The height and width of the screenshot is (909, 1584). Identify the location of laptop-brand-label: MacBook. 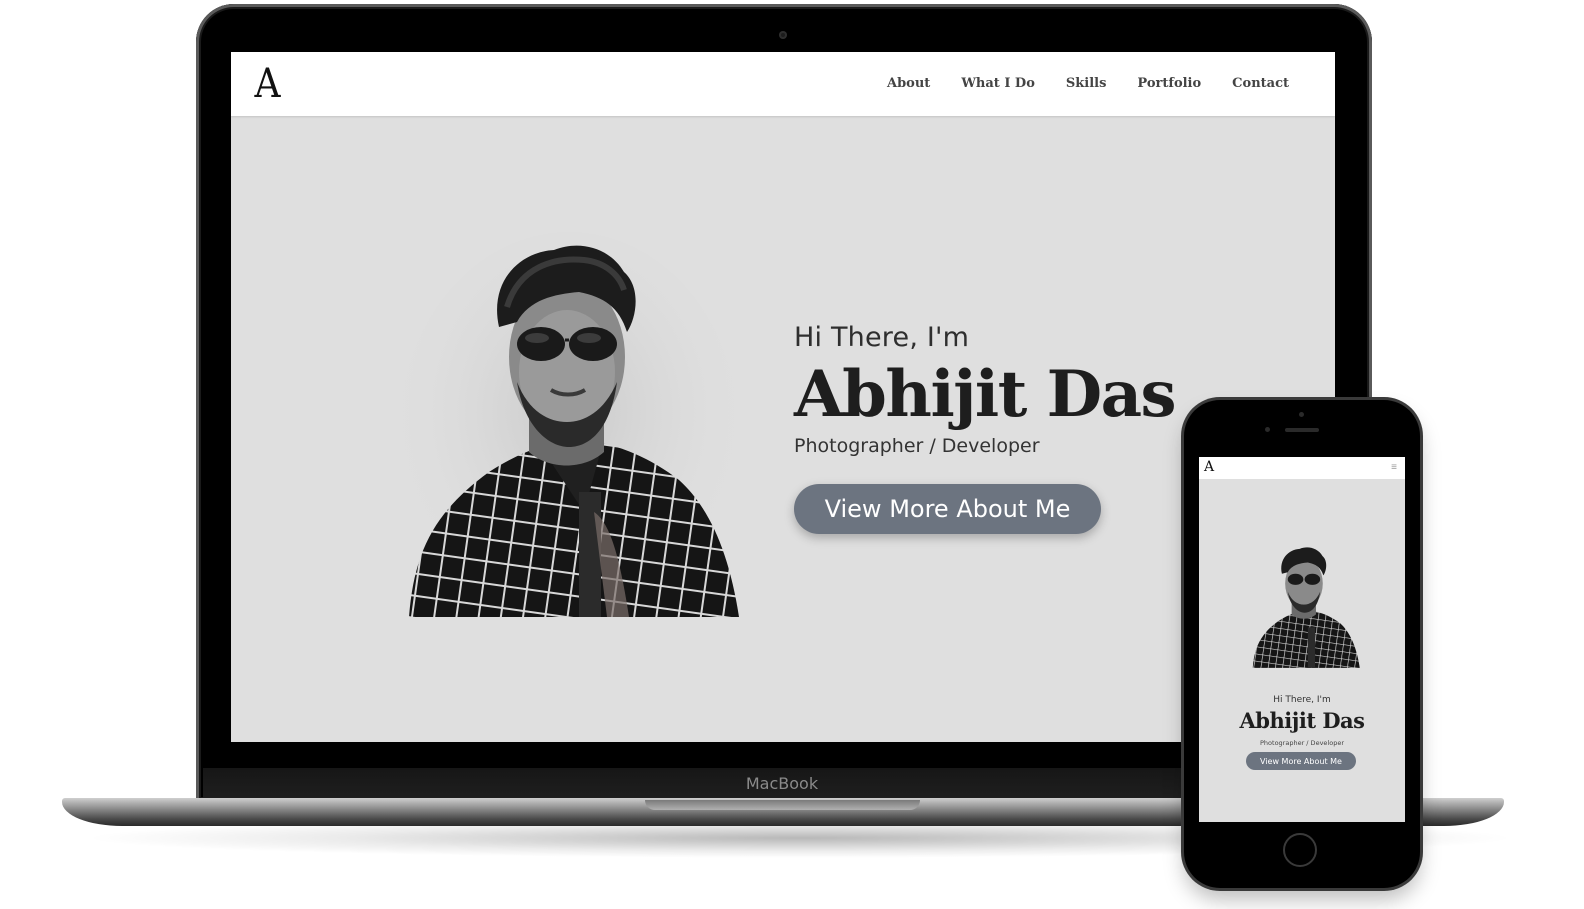
(782, 783).